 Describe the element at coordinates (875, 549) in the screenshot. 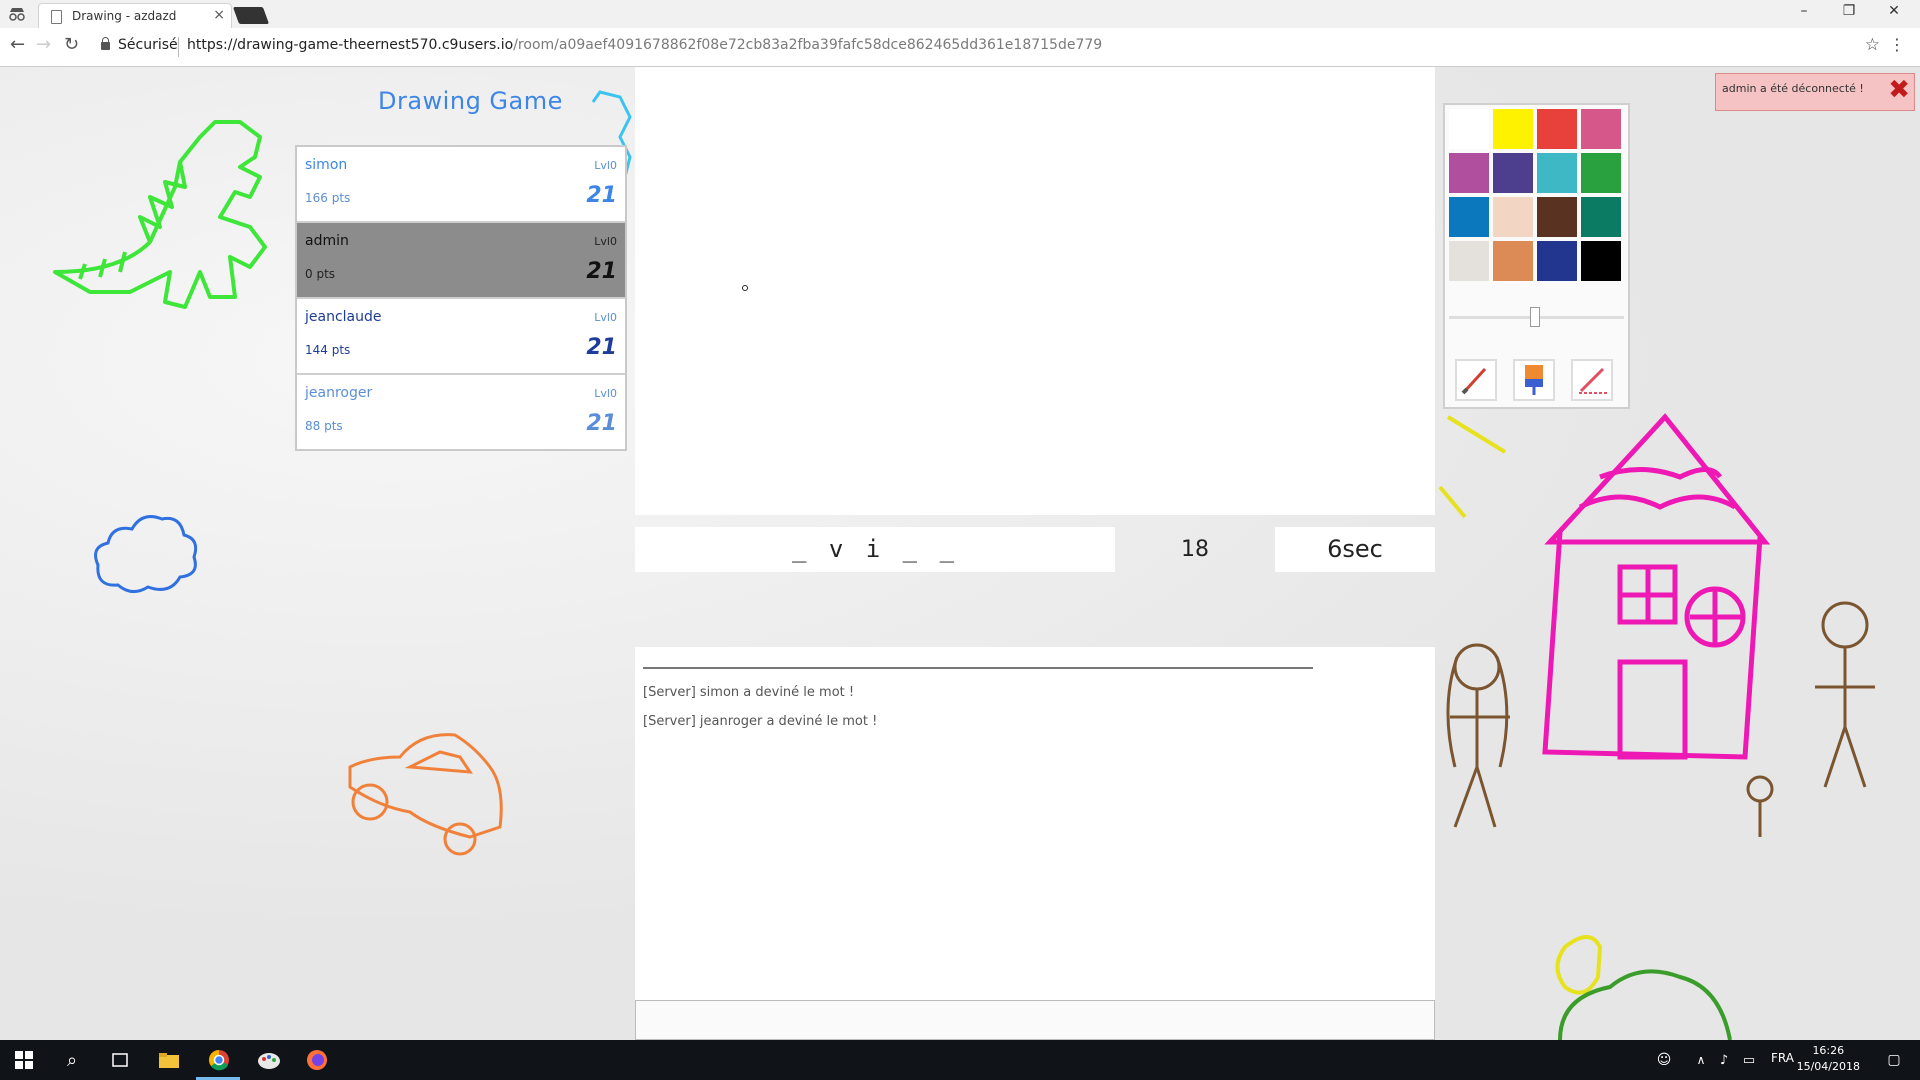

I see `word-hint: _ v i _ _` at that location.